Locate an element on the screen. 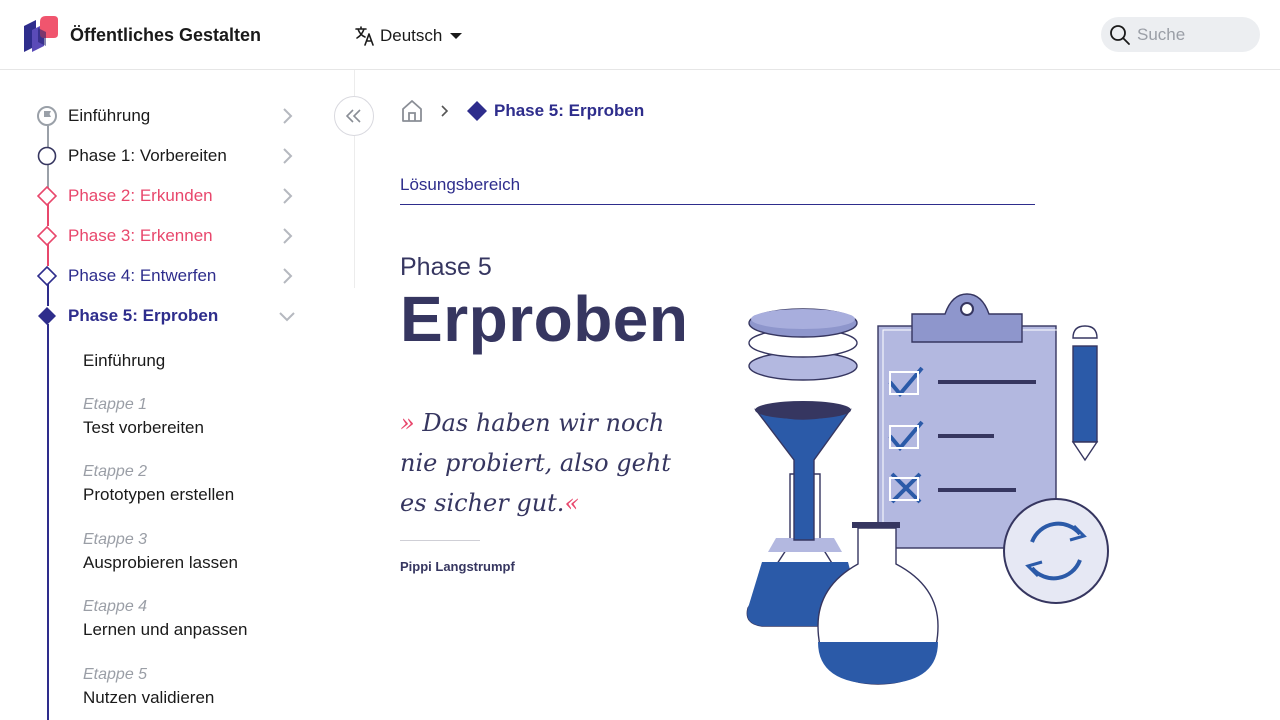 The image size is (1280, 720). phase-number: Phase 5 is located at coordinates (446, 267).